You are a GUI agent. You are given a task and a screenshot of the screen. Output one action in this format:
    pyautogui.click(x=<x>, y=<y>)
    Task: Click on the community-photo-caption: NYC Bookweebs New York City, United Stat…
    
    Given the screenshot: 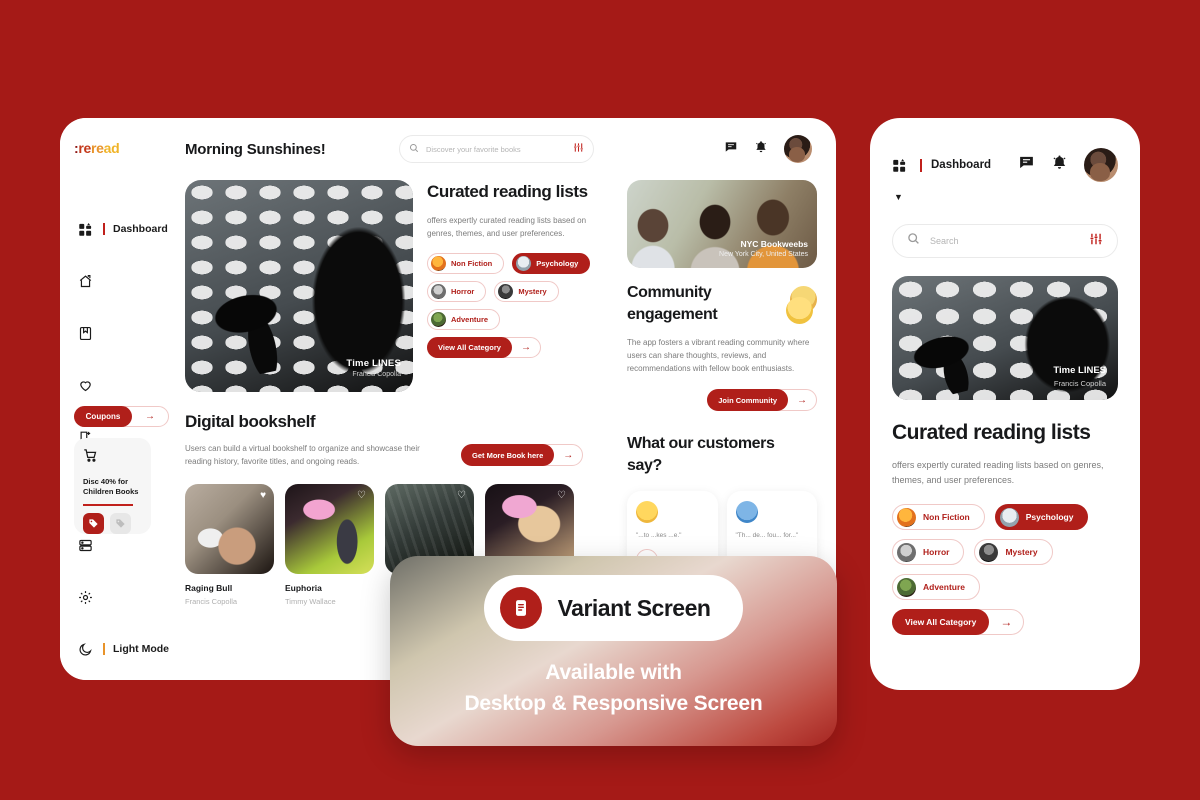 What is the action you would take?
    pyautogui.click(x=763, y=248)
    